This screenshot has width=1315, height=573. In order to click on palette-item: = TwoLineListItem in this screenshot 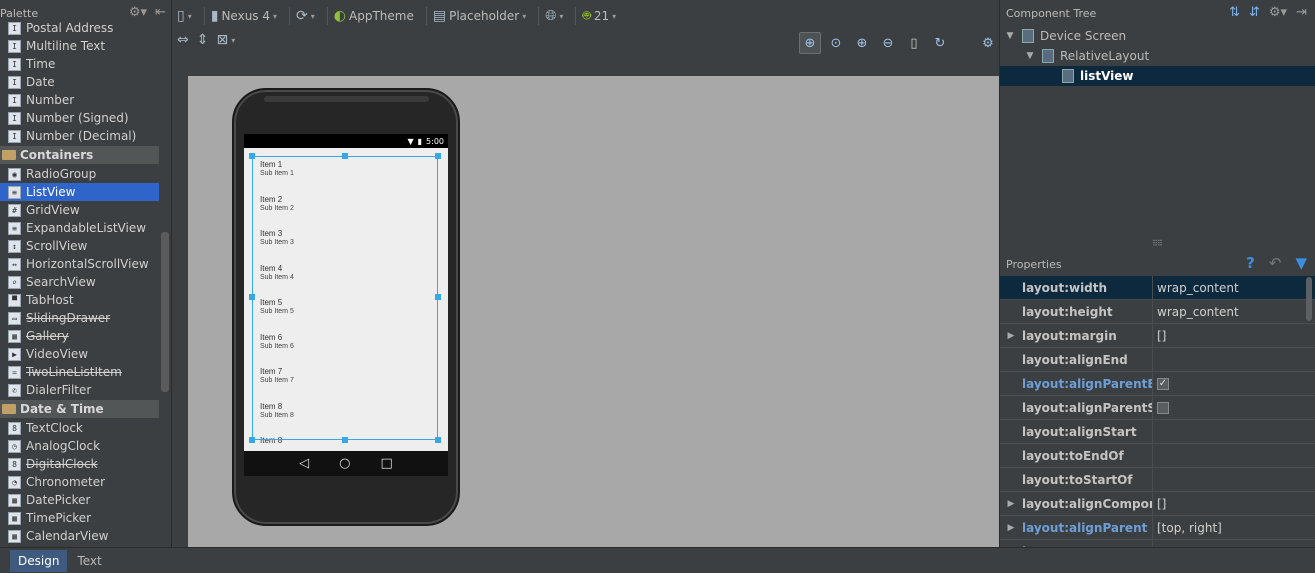, I will do `click(79, 372)`.